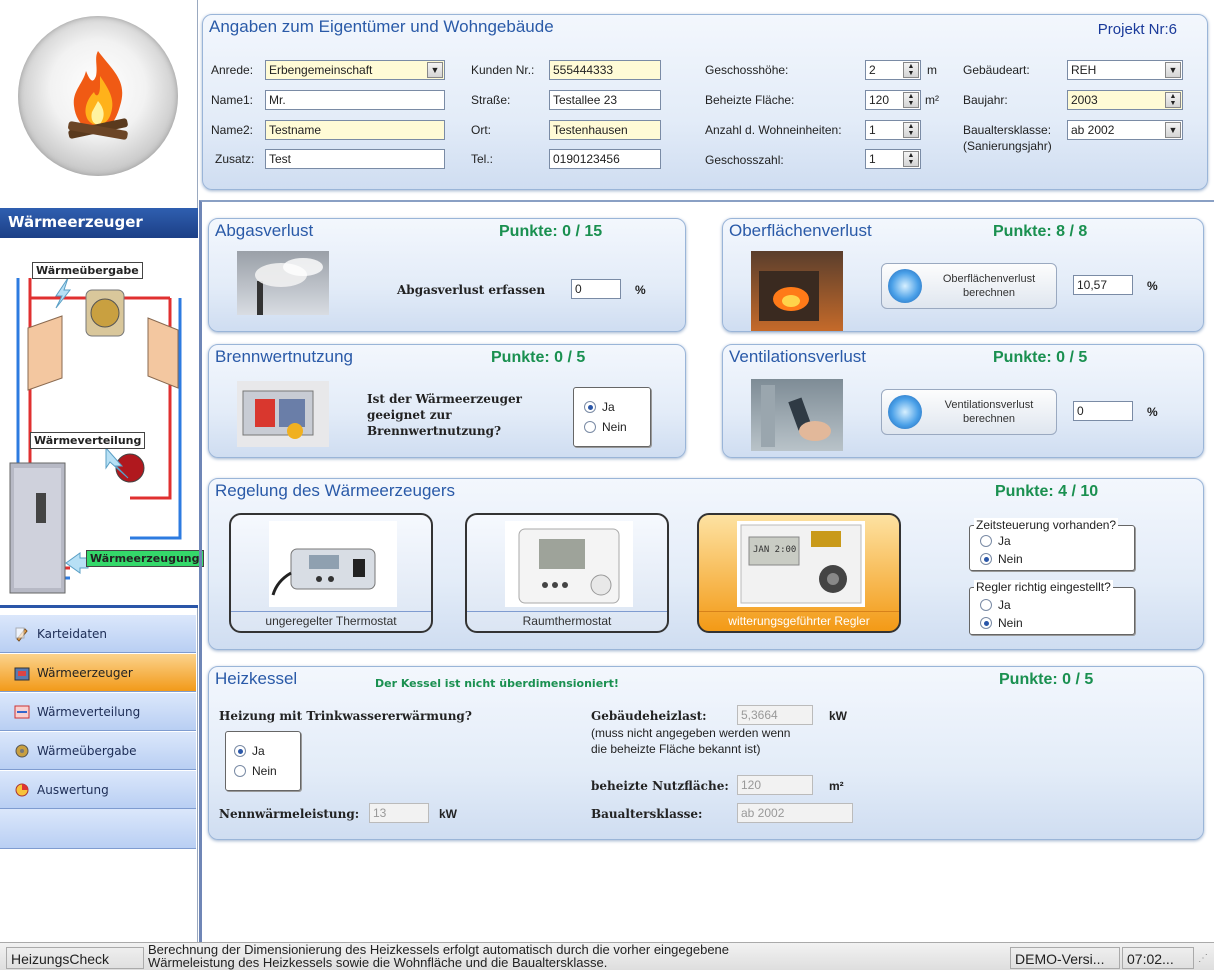  I want to click on zeitsteuerung-no: Nein, so click(1001, 559).